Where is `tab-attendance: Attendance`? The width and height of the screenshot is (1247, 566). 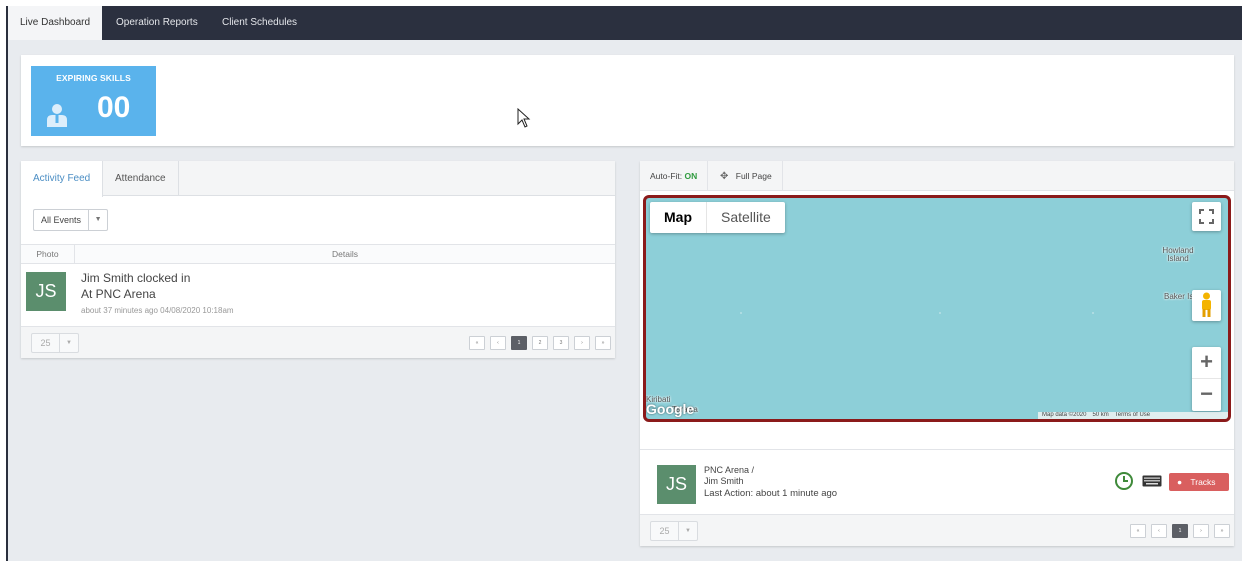
tab-attendance: Attendance is located at coordinates (141, 178).